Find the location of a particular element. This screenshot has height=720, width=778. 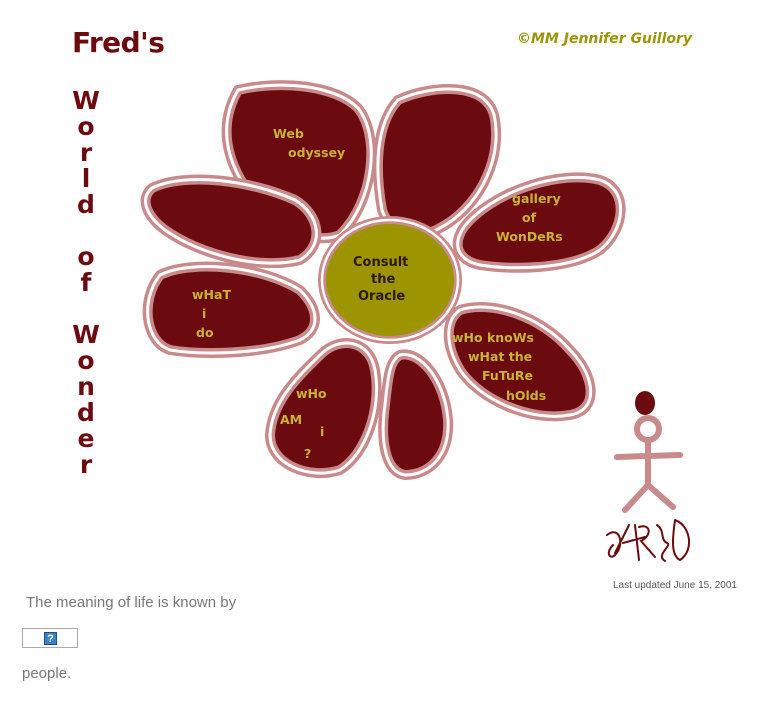

stick-figure-signature is located at coordinates (648, 476).